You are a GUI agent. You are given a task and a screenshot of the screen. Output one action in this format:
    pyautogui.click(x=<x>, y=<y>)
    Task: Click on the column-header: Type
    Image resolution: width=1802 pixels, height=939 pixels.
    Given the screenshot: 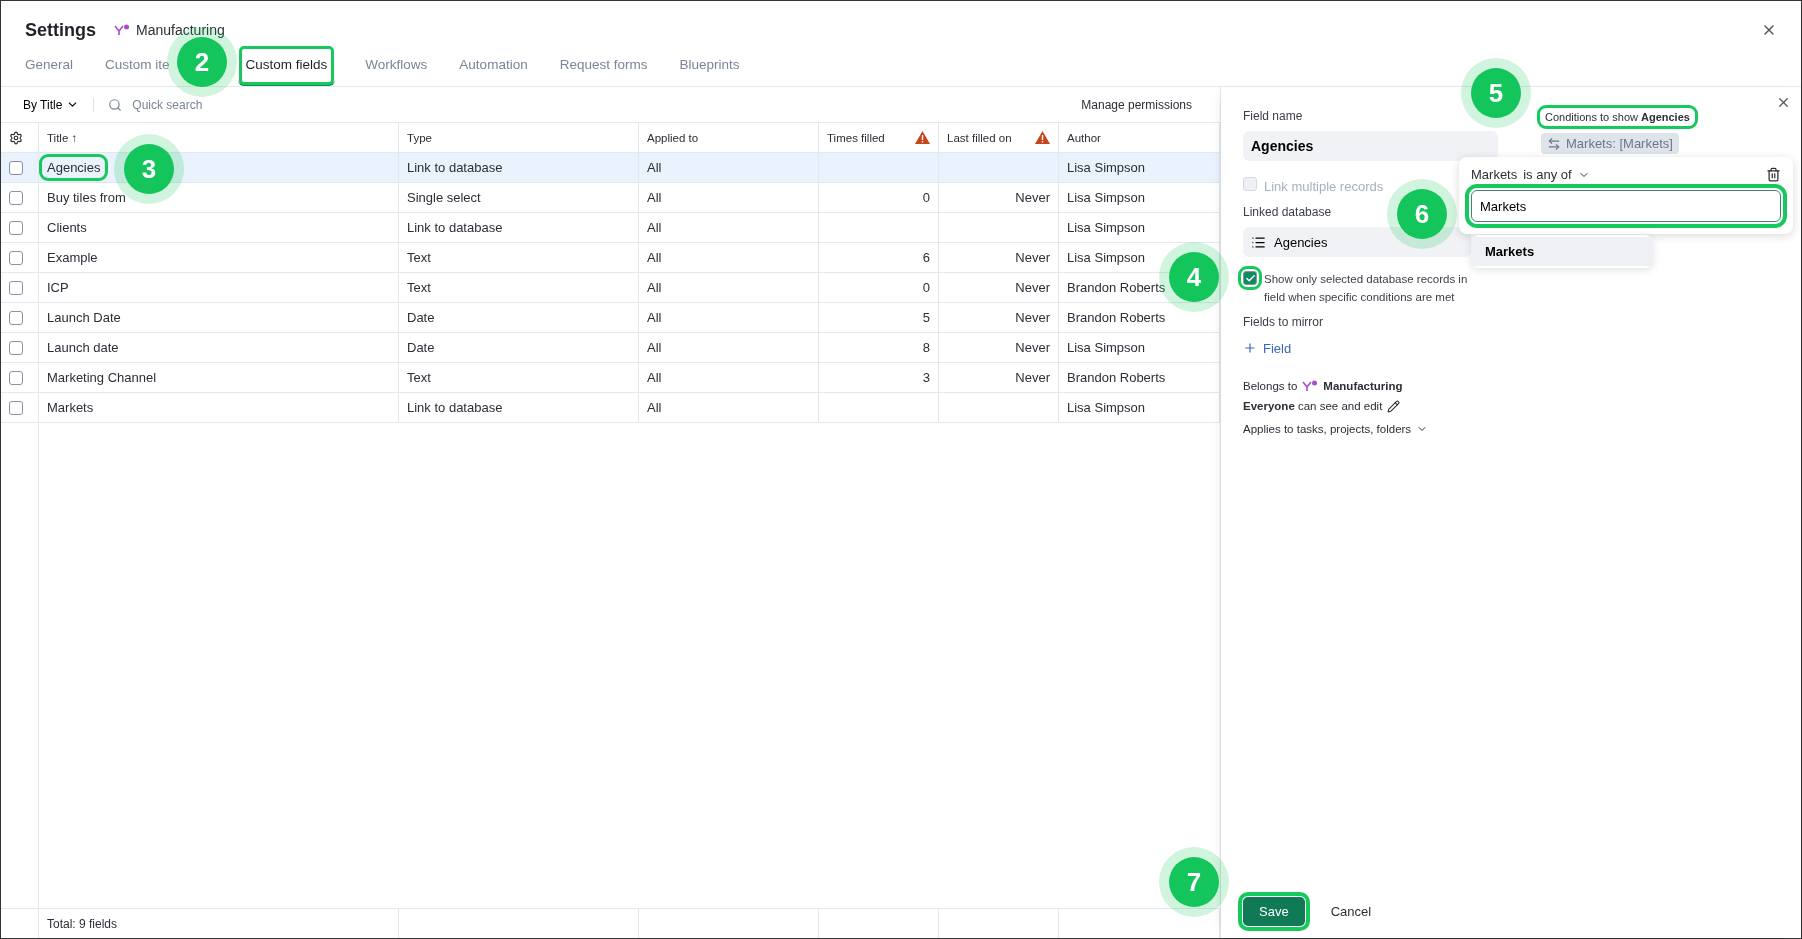 What is the action you would take?
    pyautogui.click(x=519, y=137)
    